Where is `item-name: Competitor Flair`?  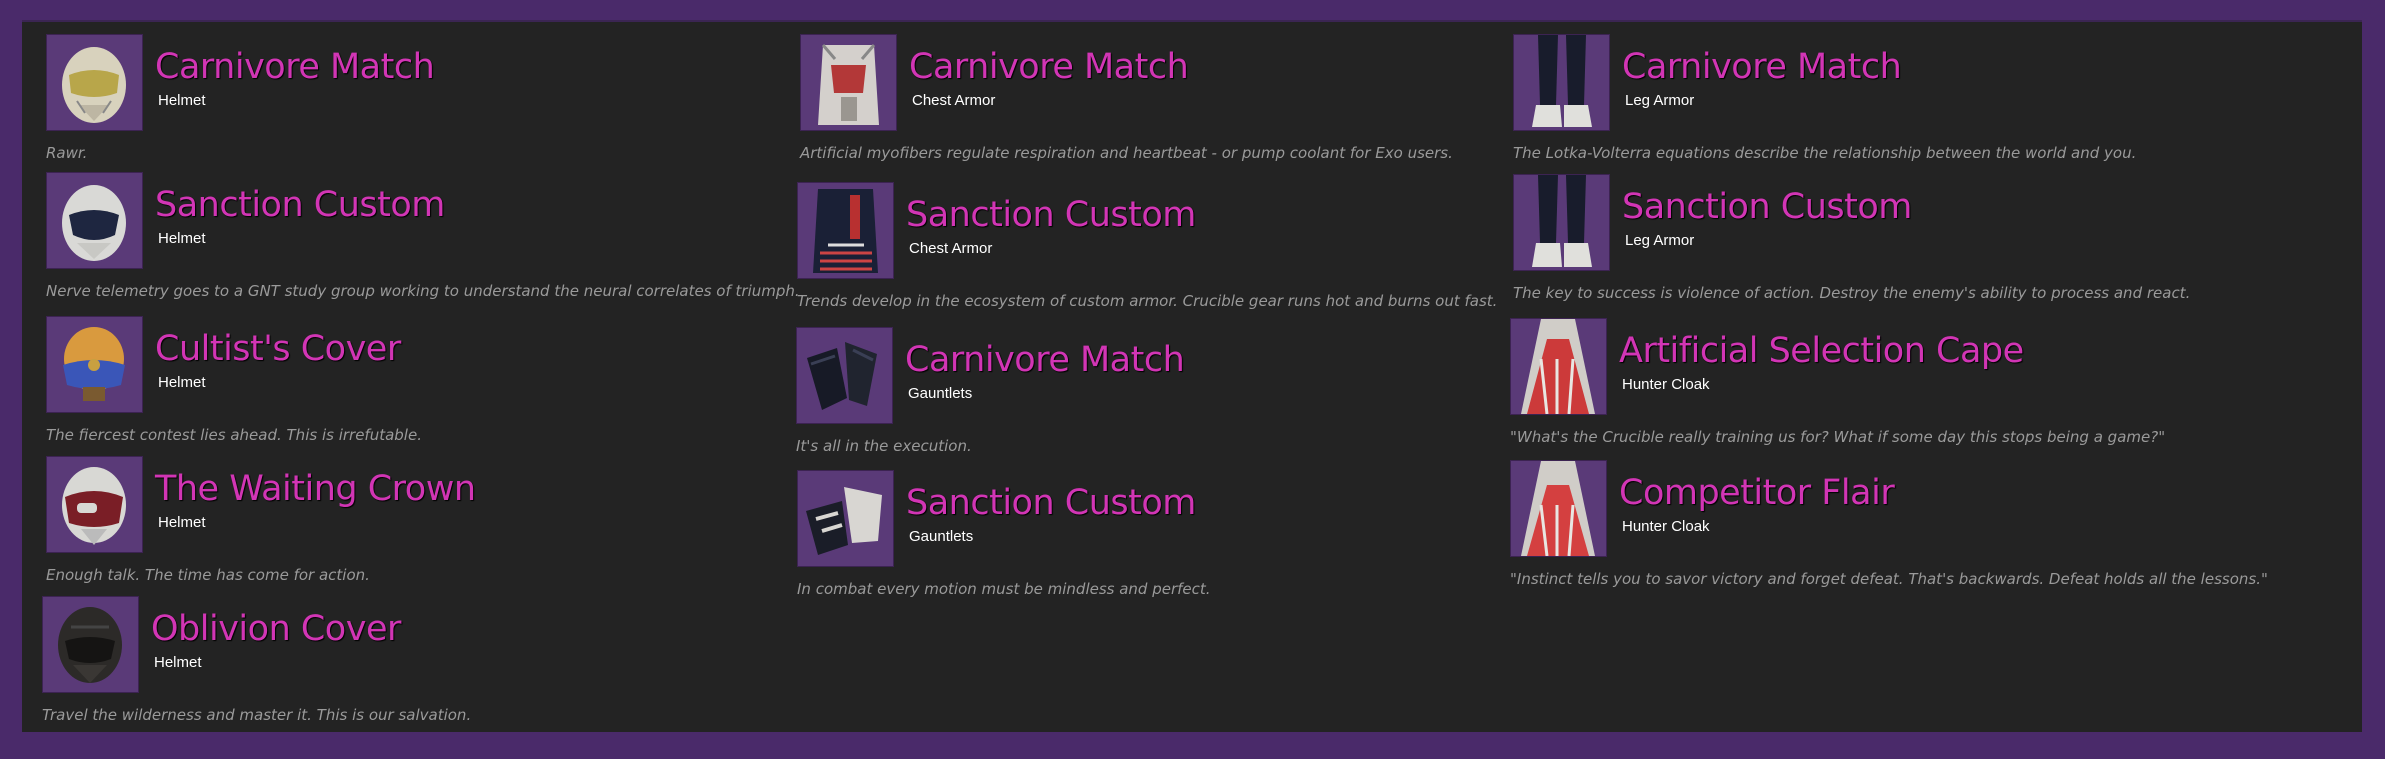 item-name: Competitor Flair is located at coordinates (1757, 493).